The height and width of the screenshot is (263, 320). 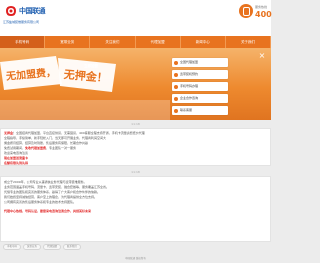 I want to click on message-line: 业务范围涵盖手机号码、流量卡、宽带安装、融合套餐等，服务覆盖江苏全省。, so click(x=57, y=187).